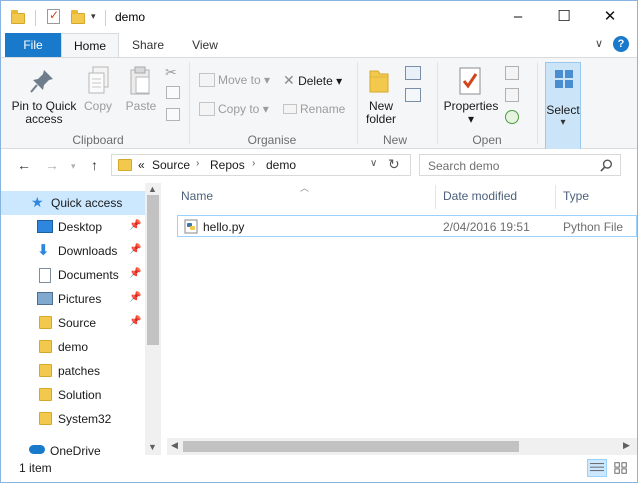 The image size is (638, 483). I want to click on select-button: Select ▾, so click(563, 106).